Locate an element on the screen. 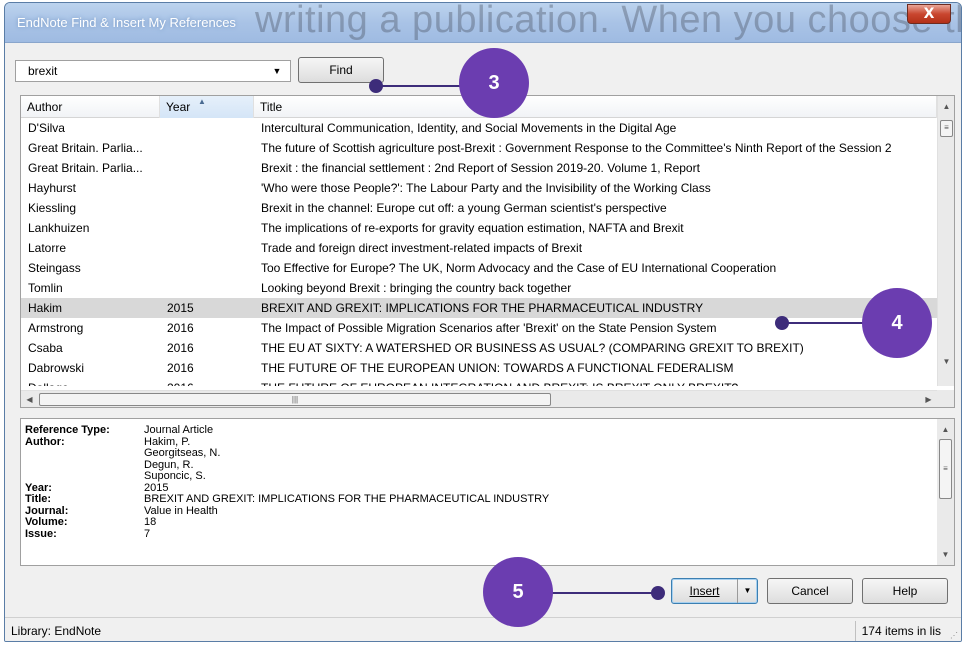  detail-value: Suponcic, S. is located at coordinates (175, 476).